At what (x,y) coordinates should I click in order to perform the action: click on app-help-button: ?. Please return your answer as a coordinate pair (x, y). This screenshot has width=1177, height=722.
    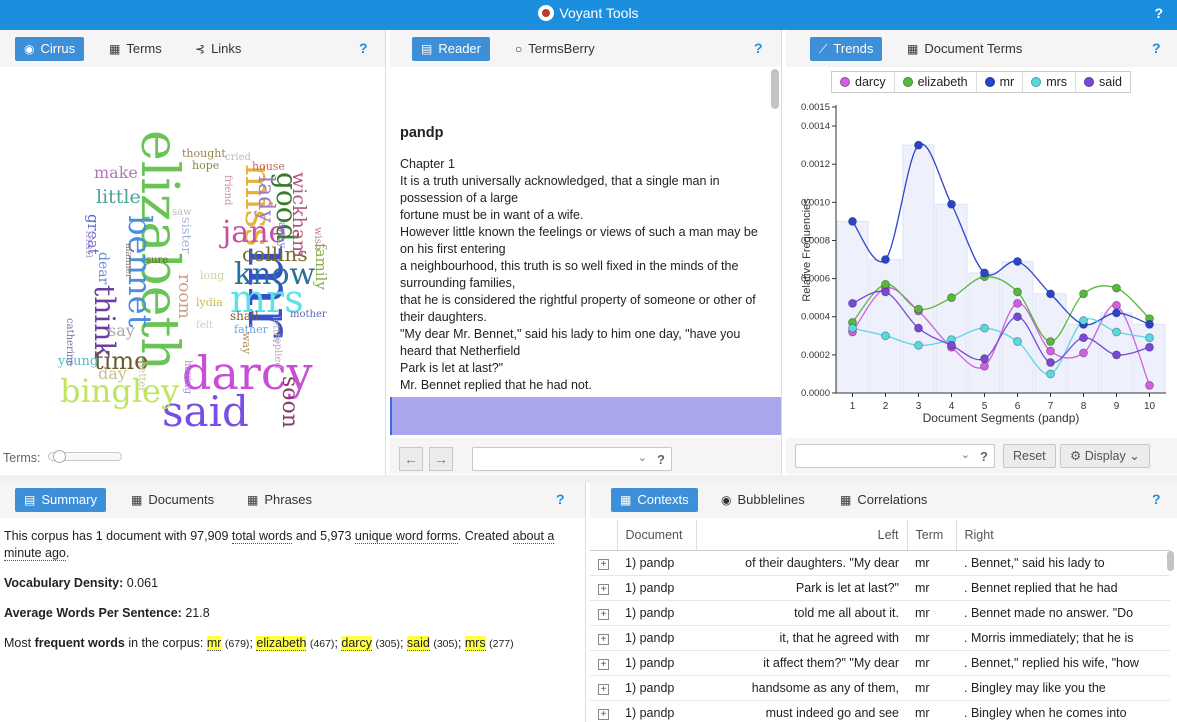
    Looking at the image, I should click on (1158, 13).